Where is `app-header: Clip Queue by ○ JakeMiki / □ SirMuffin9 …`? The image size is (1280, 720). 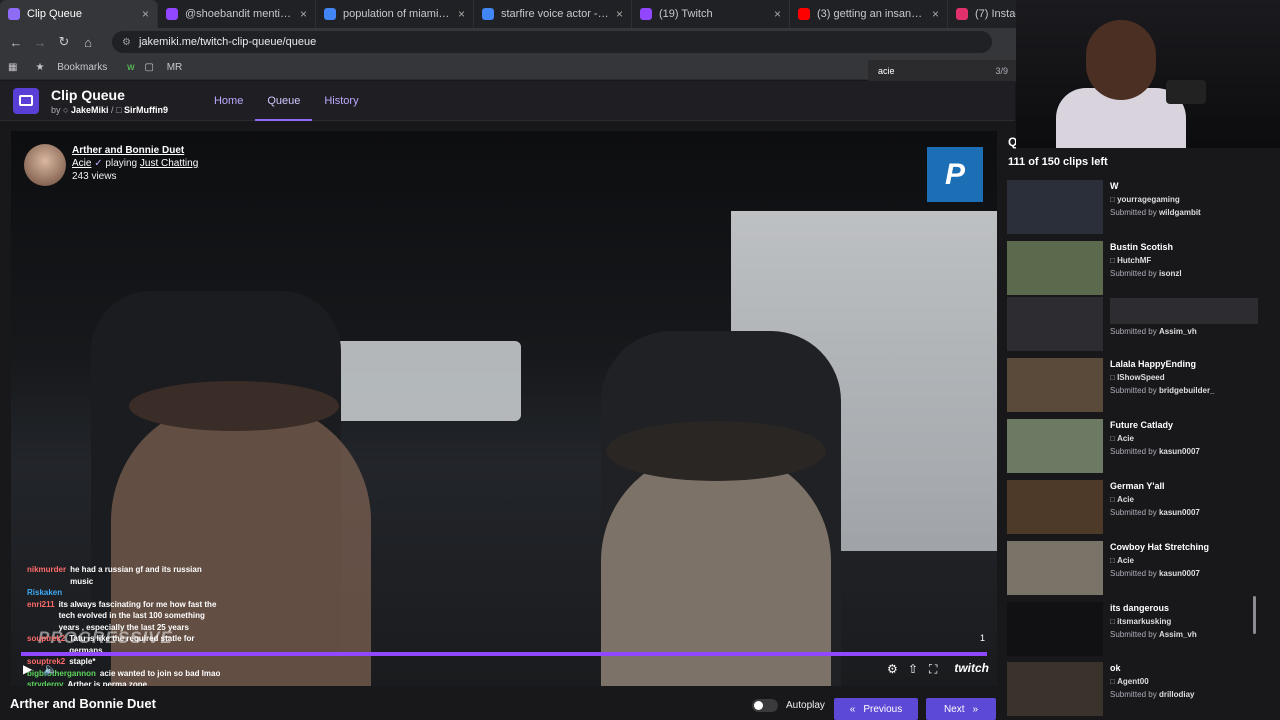
app-header: Clip Queue by ○ JakeMiki / □ SirMuffin9 … is located at coordinates (507, 101).